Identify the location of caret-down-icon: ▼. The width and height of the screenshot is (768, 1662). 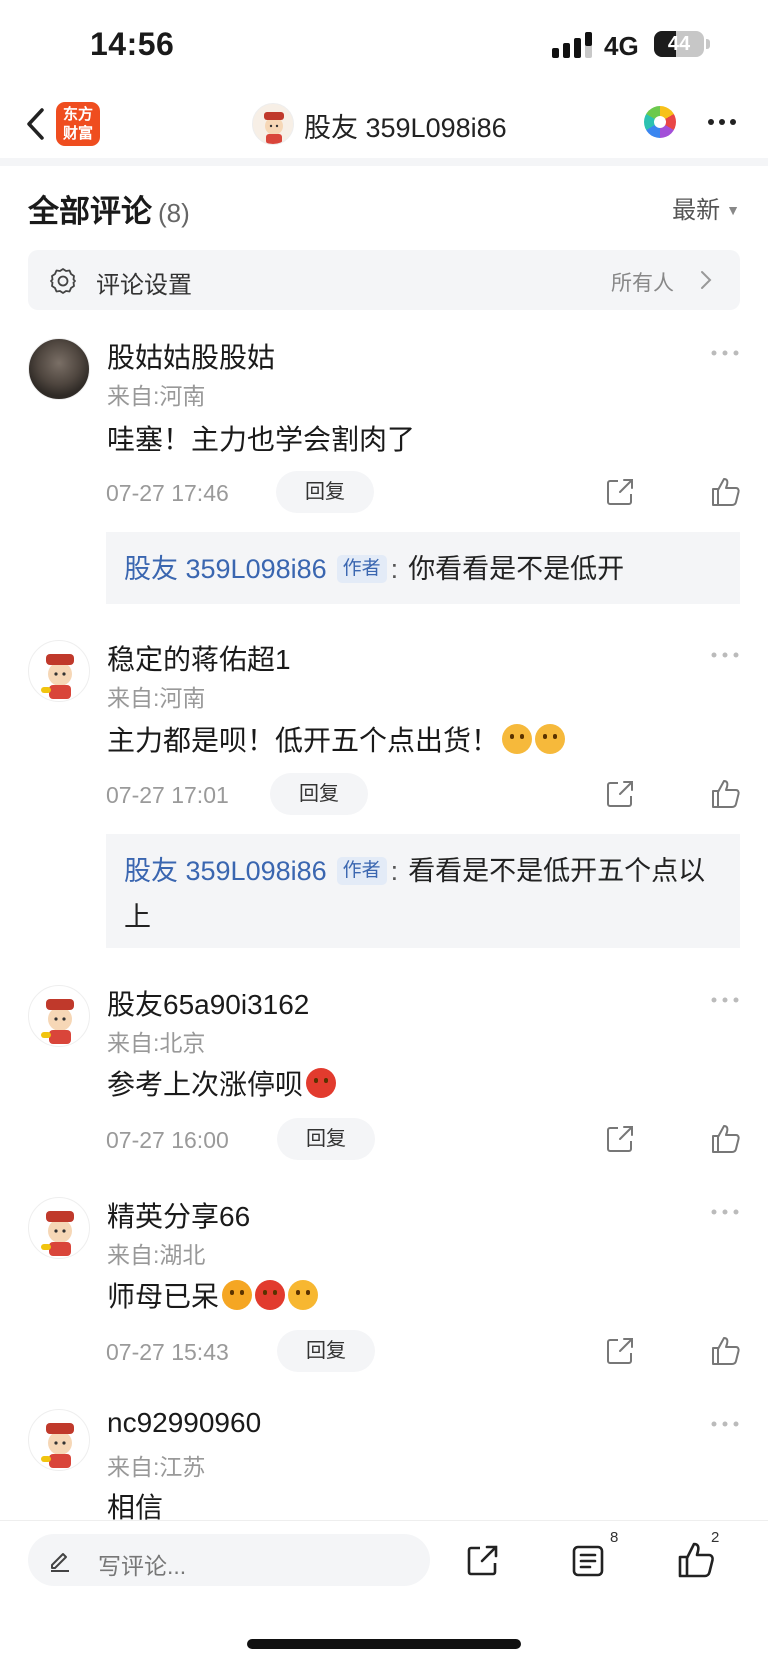
(733, 210).